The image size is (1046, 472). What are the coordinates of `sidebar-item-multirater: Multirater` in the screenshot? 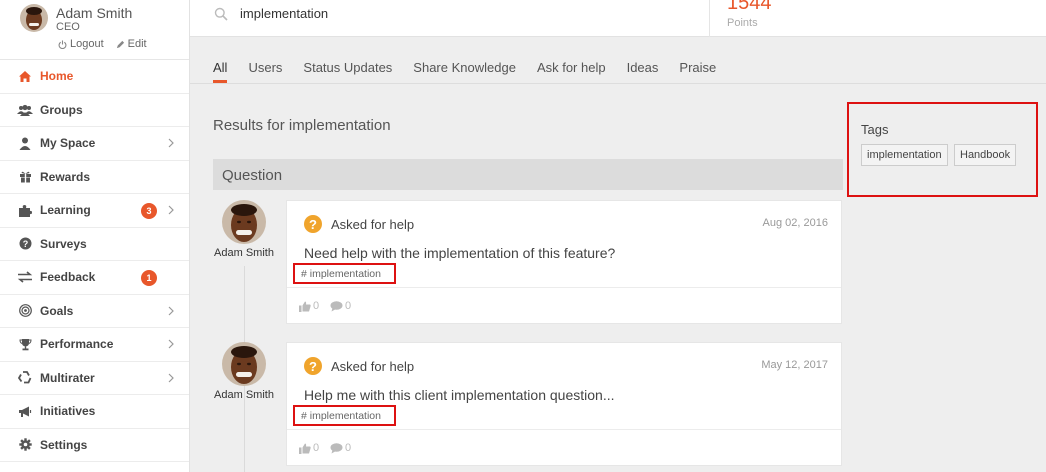 It's located at (94, 378).